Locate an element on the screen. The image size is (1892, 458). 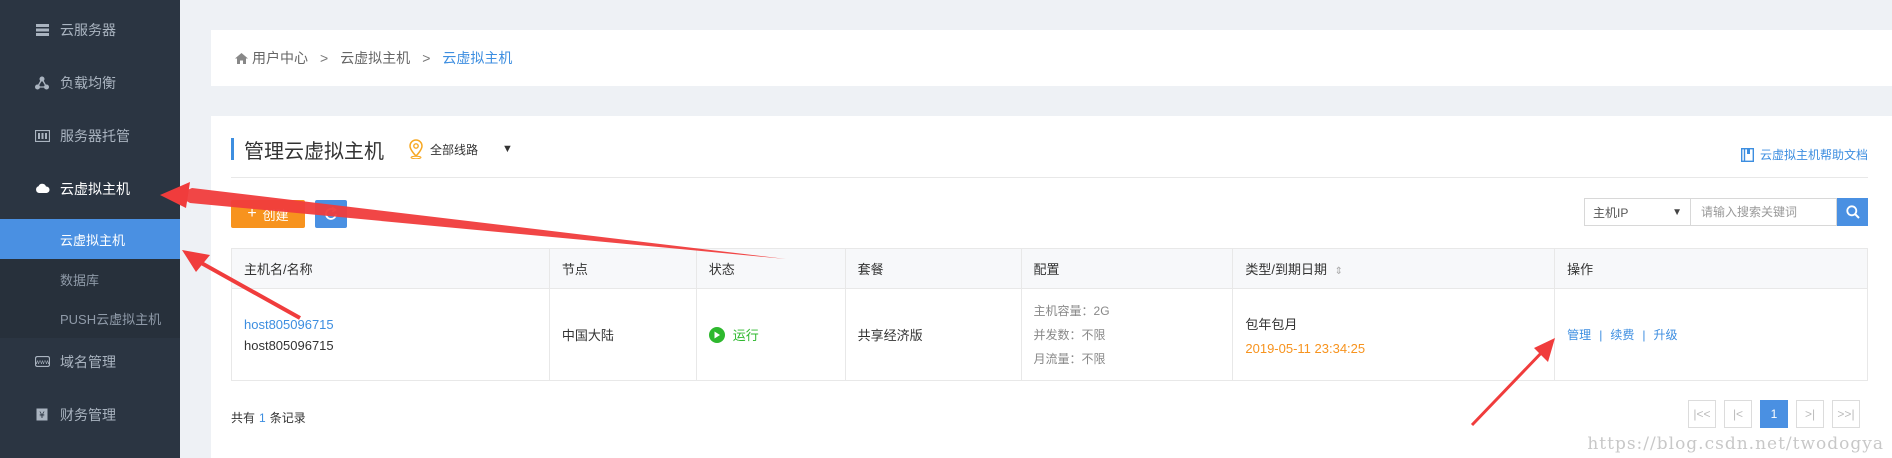
plus-icon: + is located at coordinates (252, 213).